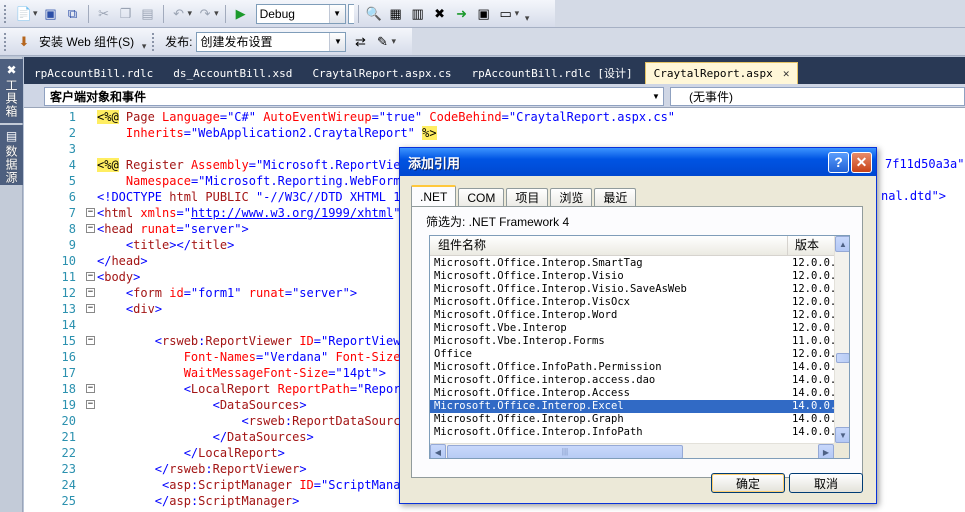 This screenshot has height=512, width=965. What do you see at coordinates (527, 197) in the screenshot?
I see `tab-projects: 项目` at bounding box center [527, 197].